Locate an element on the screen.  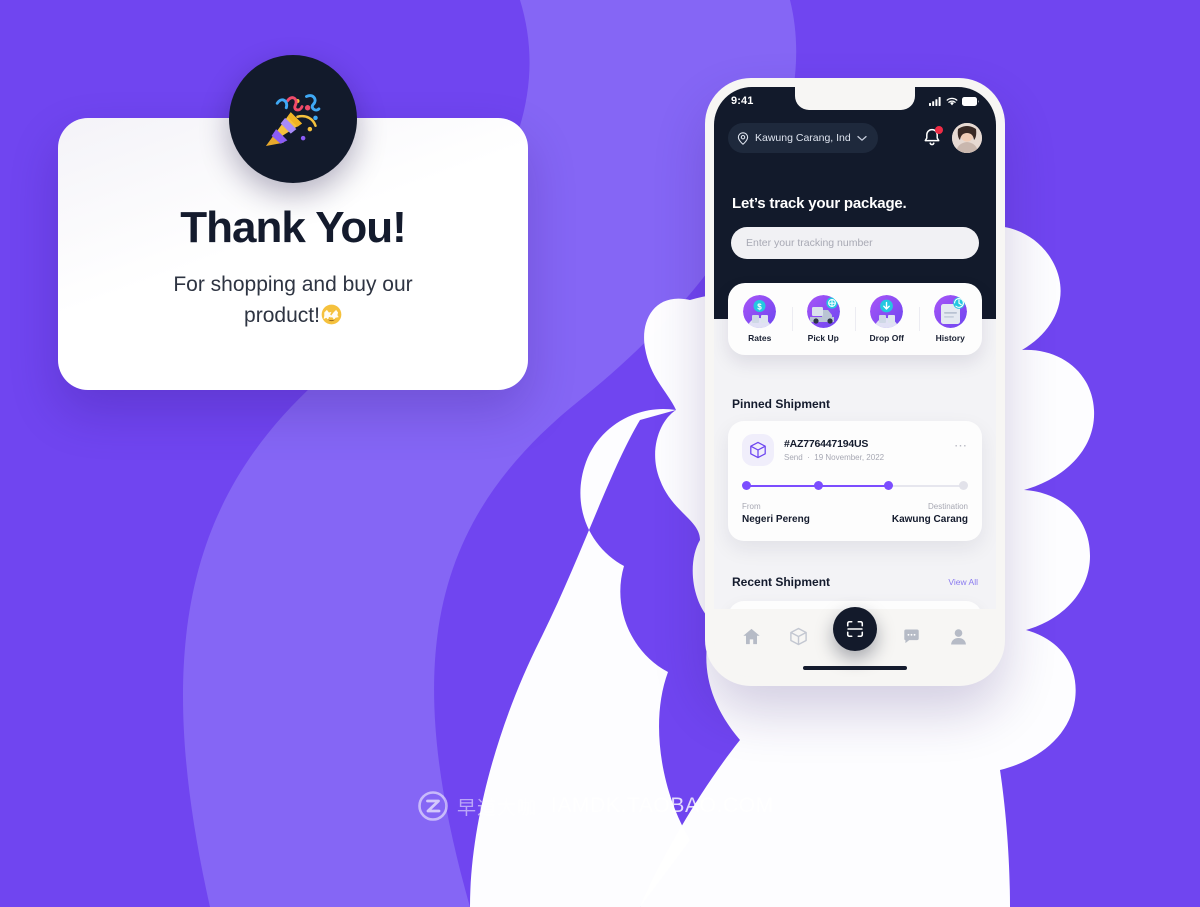
cellular-signal-icon is located at coordinates (935, 101).